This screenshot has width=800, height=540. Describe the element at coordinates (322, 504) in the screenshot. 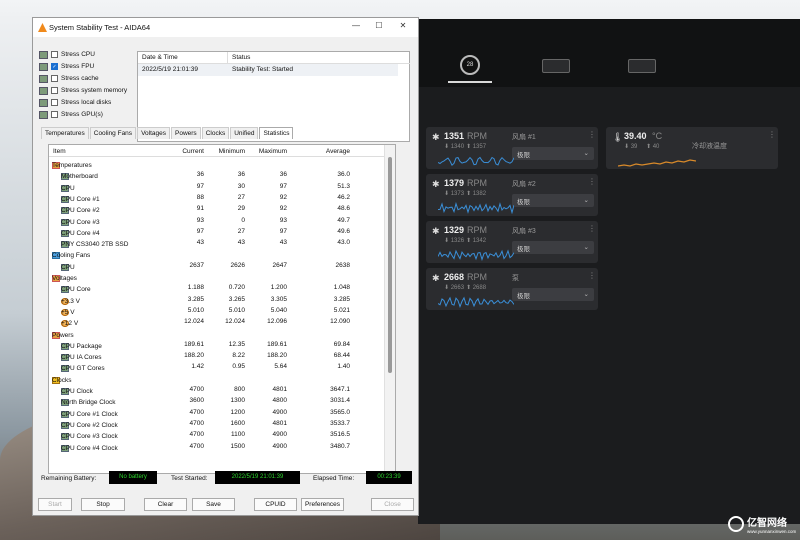

I see `preferences-button: Preferences` at that location.